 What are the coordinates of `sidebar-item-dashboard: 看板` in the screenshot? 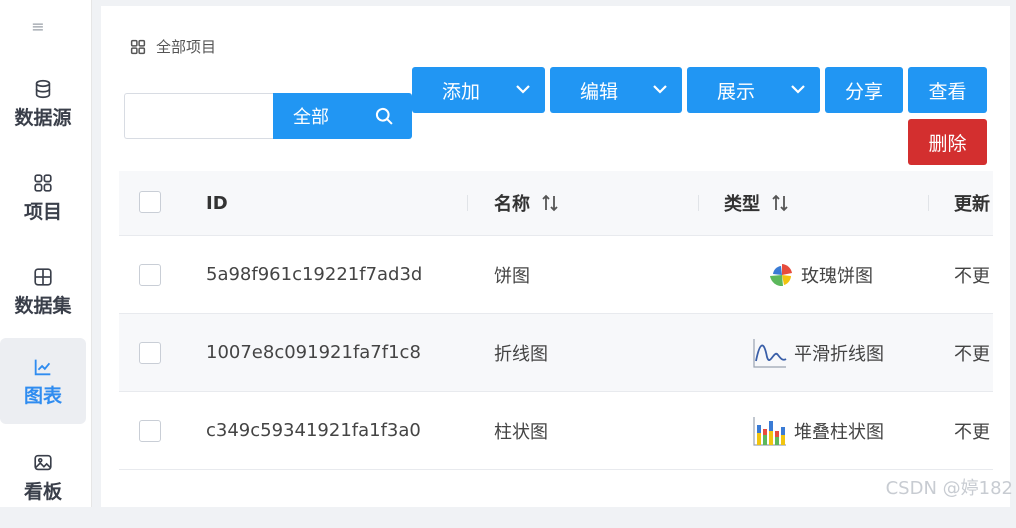 It's located at (43, 485).